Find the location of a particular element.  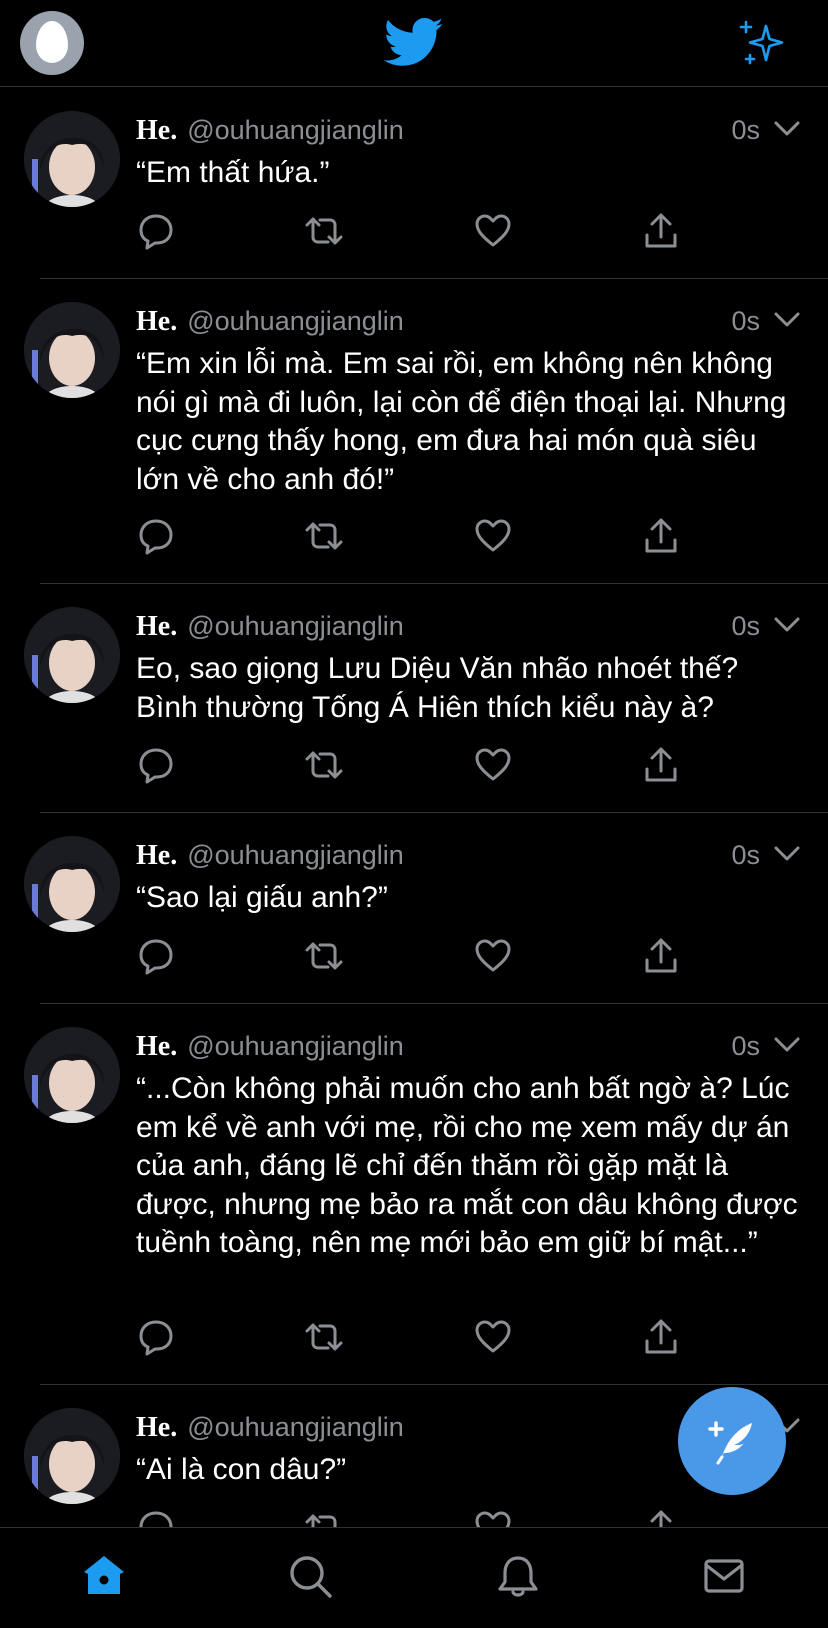

compose-tweet-icon is located at coordinates (730, 1443).